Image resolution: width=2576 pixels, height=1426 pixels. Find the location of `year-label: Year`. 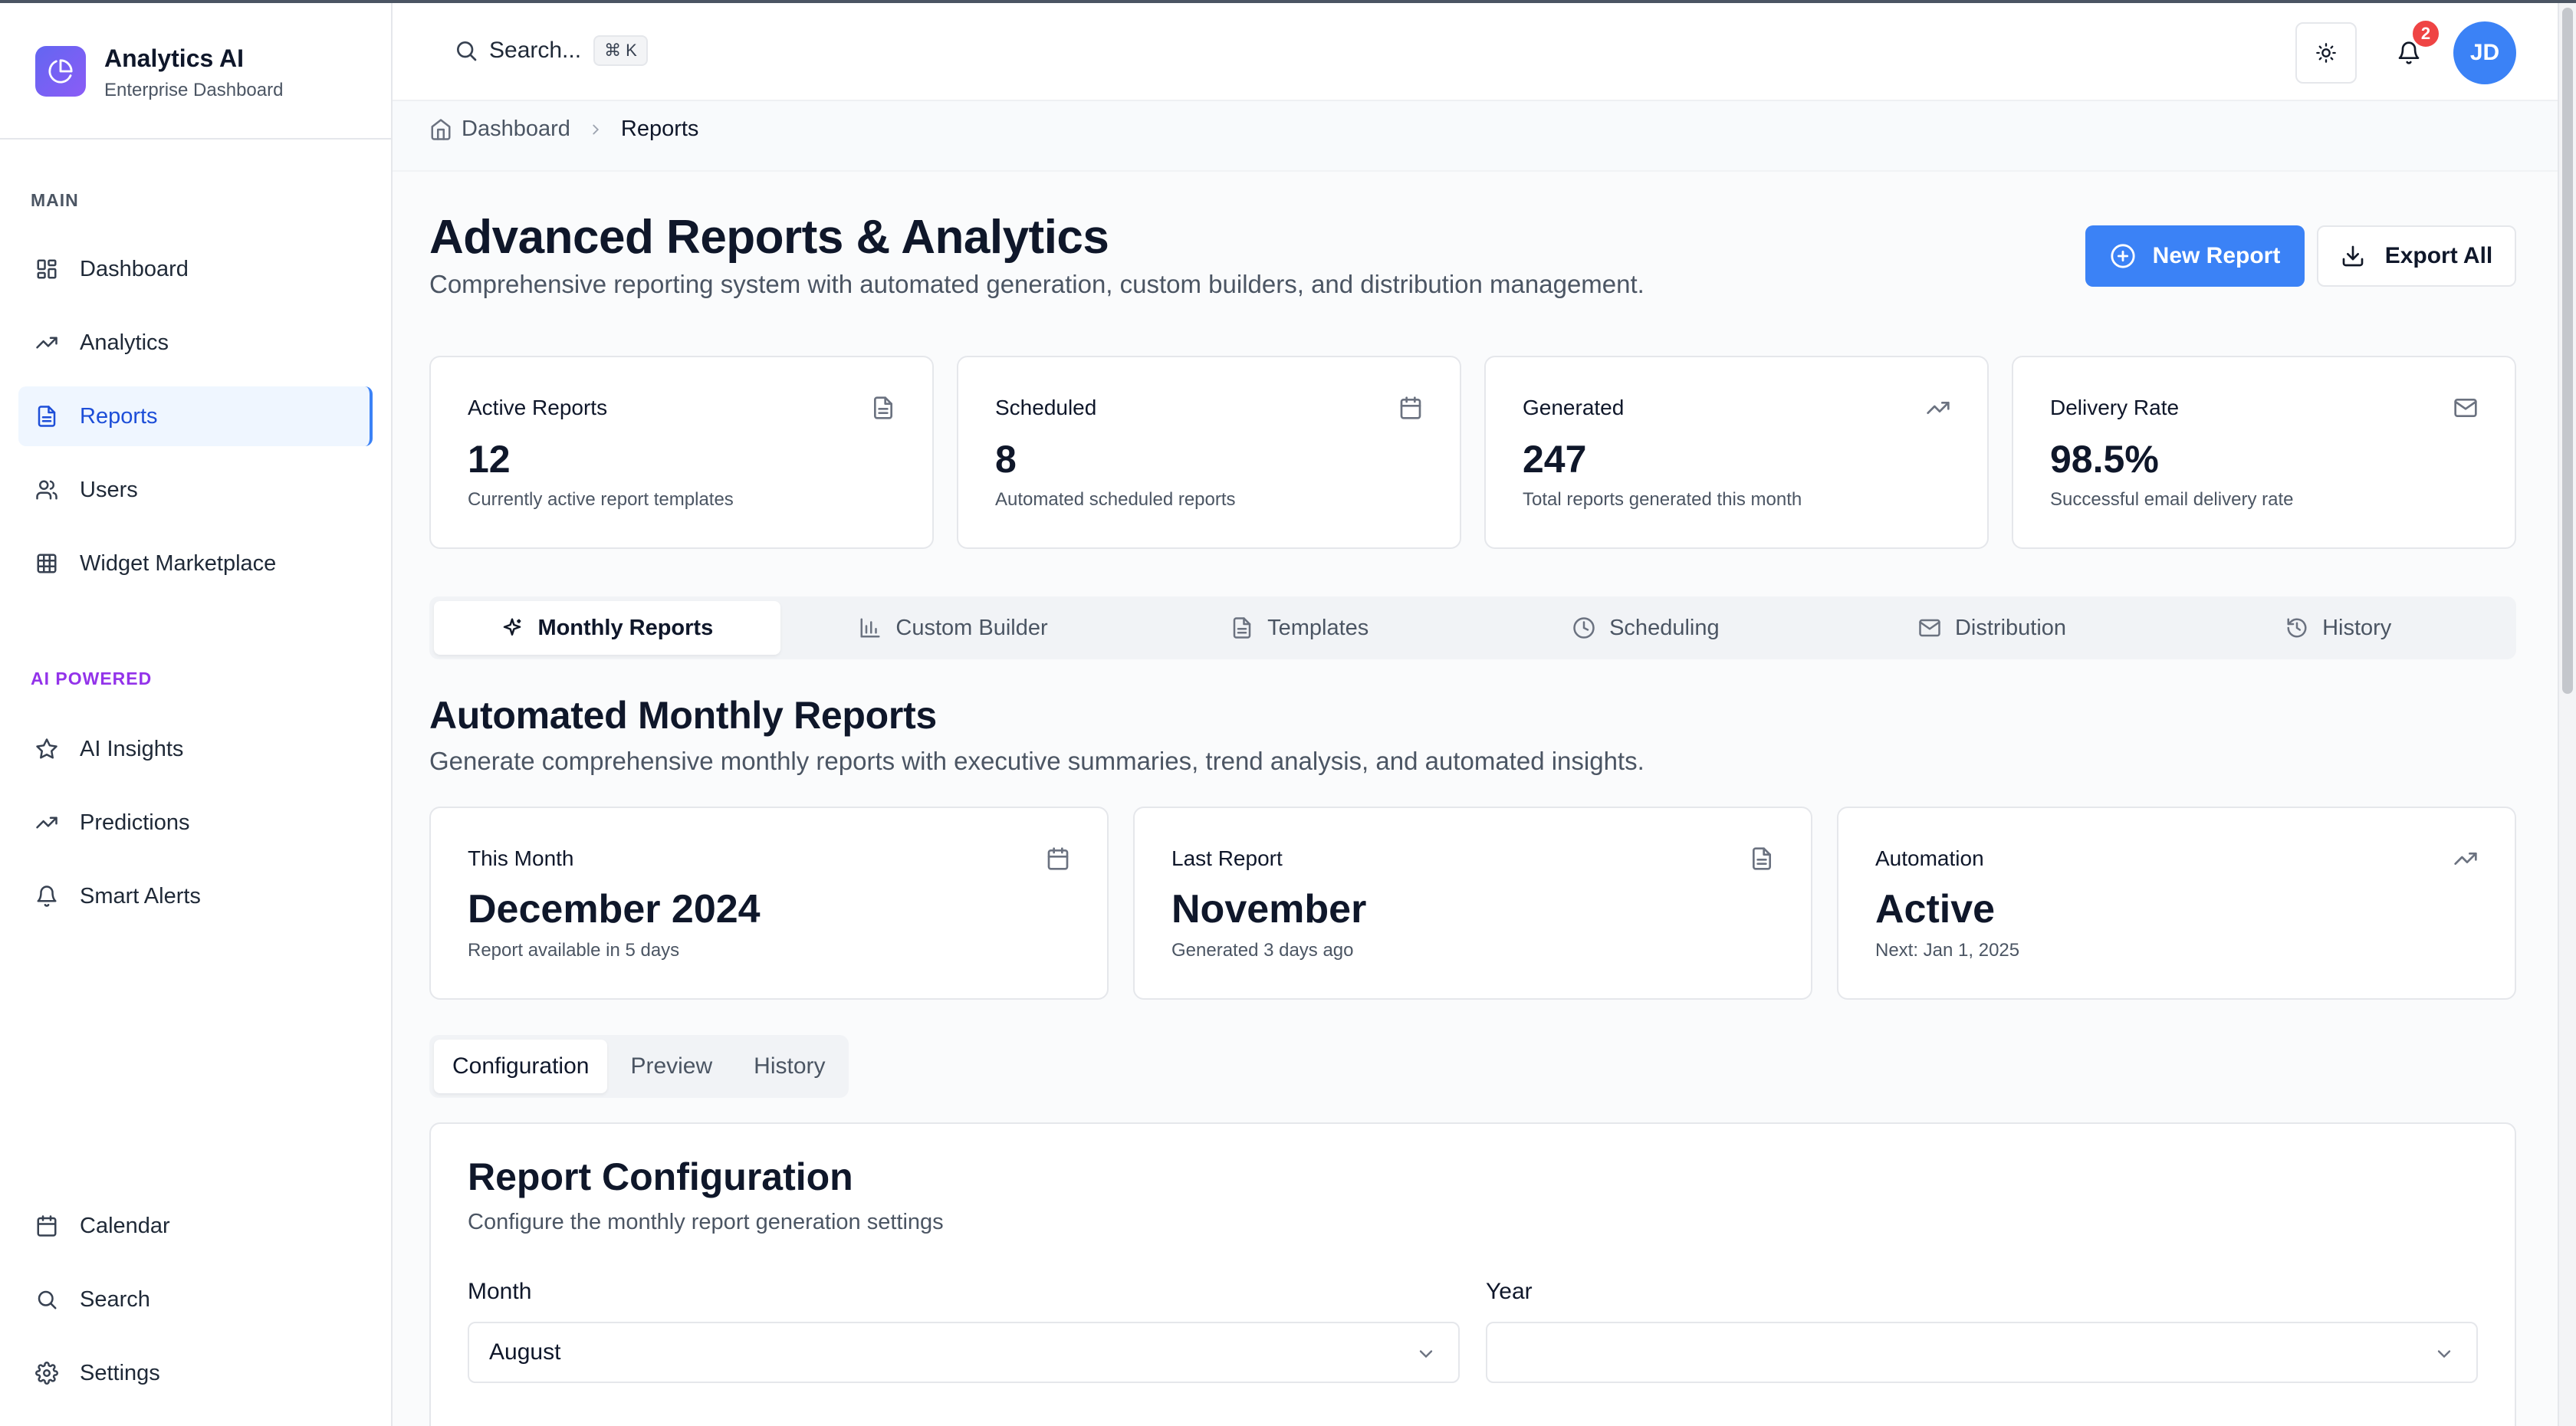

year-label: Year is located at coordinates (1510, 1292).